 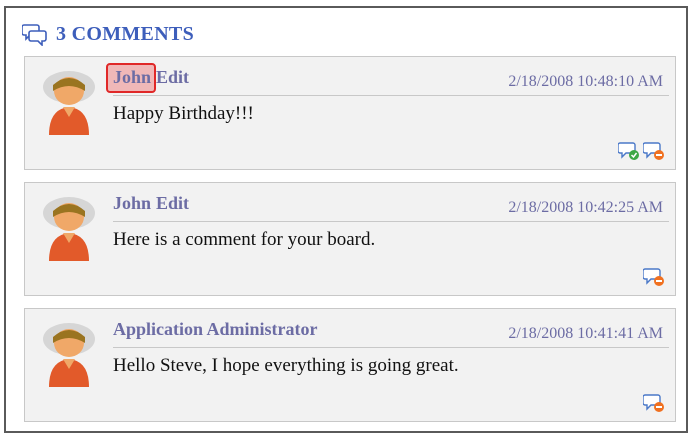 What do you see at coordinates (585, 81) in the screenshot?
I see `comment-timestamp: 2/18/2008 10:48:10 AM` at bounding box center [585, 81].